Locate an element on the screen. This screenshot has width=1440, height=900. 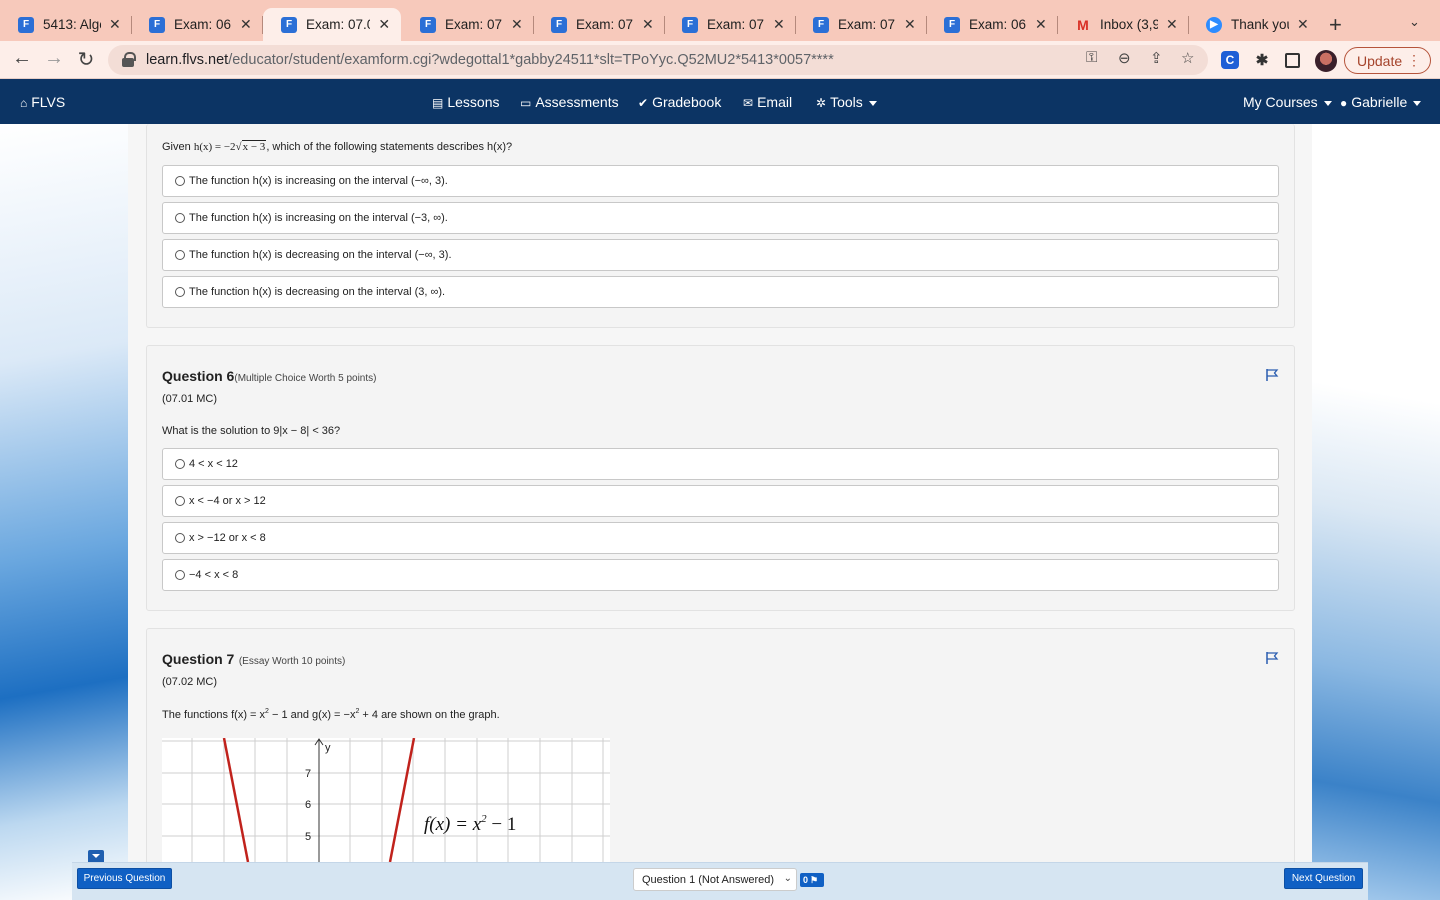
nav-tools: ✲ Tools is located at coordinates (846, 102).